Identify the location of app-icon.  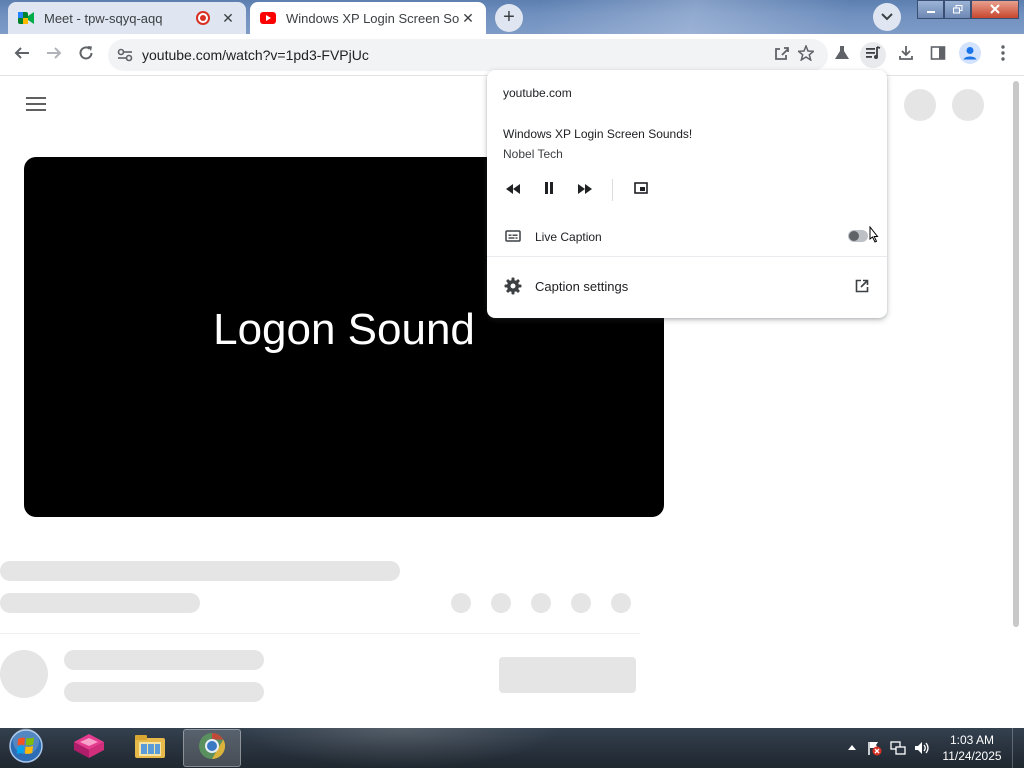
(89, 748).